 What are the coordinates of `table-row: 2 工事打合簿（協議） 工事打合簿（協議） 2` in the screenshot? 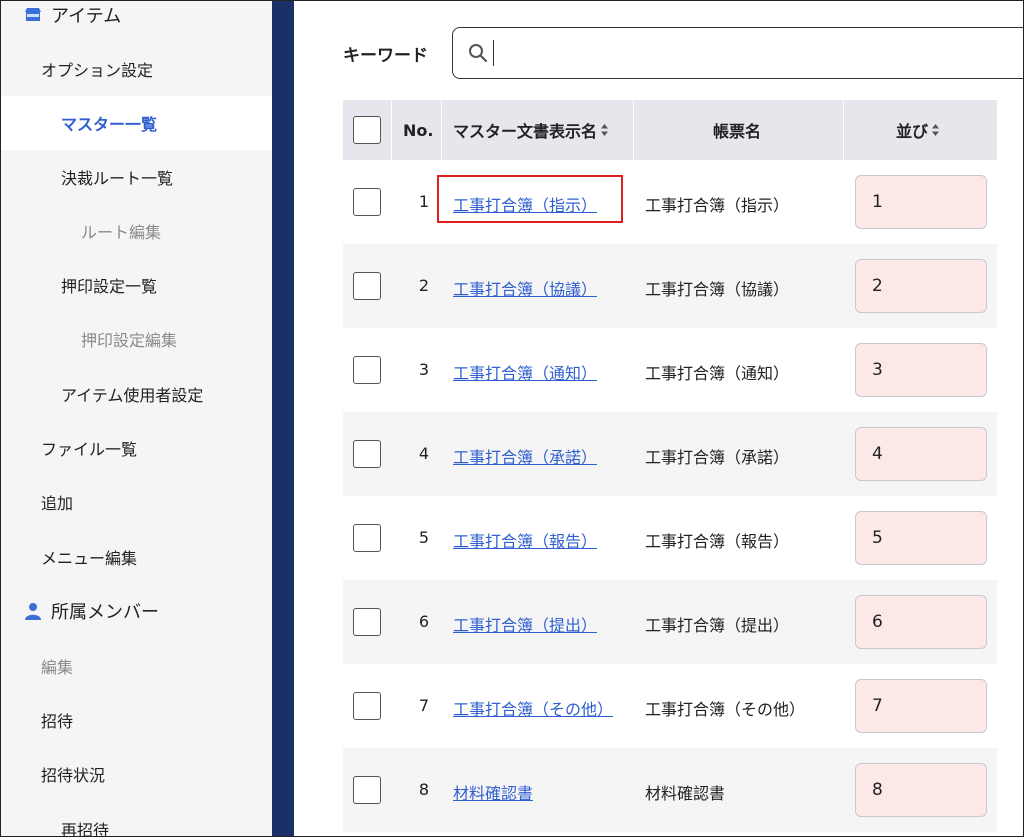 It's located at (670, 286).